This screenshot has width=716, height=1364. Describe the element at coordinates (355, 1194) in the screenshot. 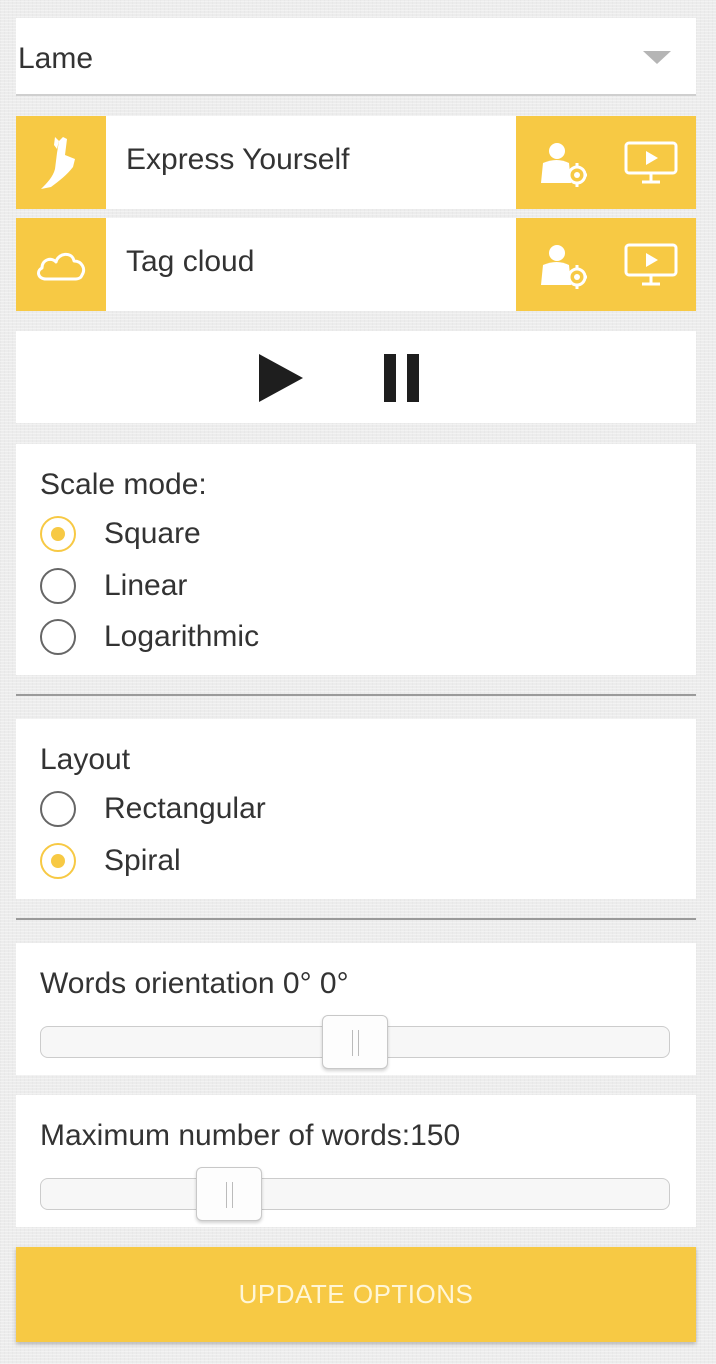

I see `max-words-slider-track` at that location.